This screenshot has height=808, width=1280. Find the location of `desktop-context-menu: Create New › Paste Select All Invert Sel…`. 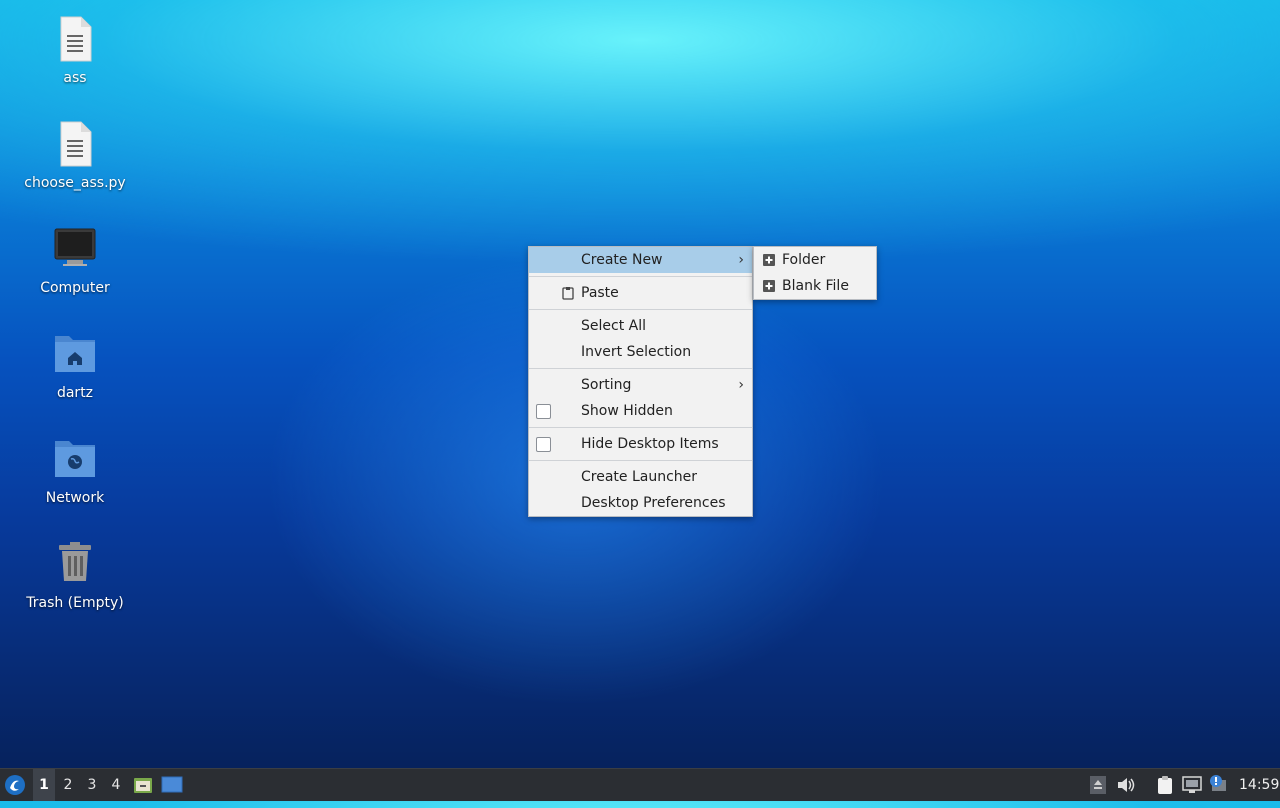

desktop-context-menu: Create New › Paste Select All Invert Sel… is located at coordinates (640, 381).